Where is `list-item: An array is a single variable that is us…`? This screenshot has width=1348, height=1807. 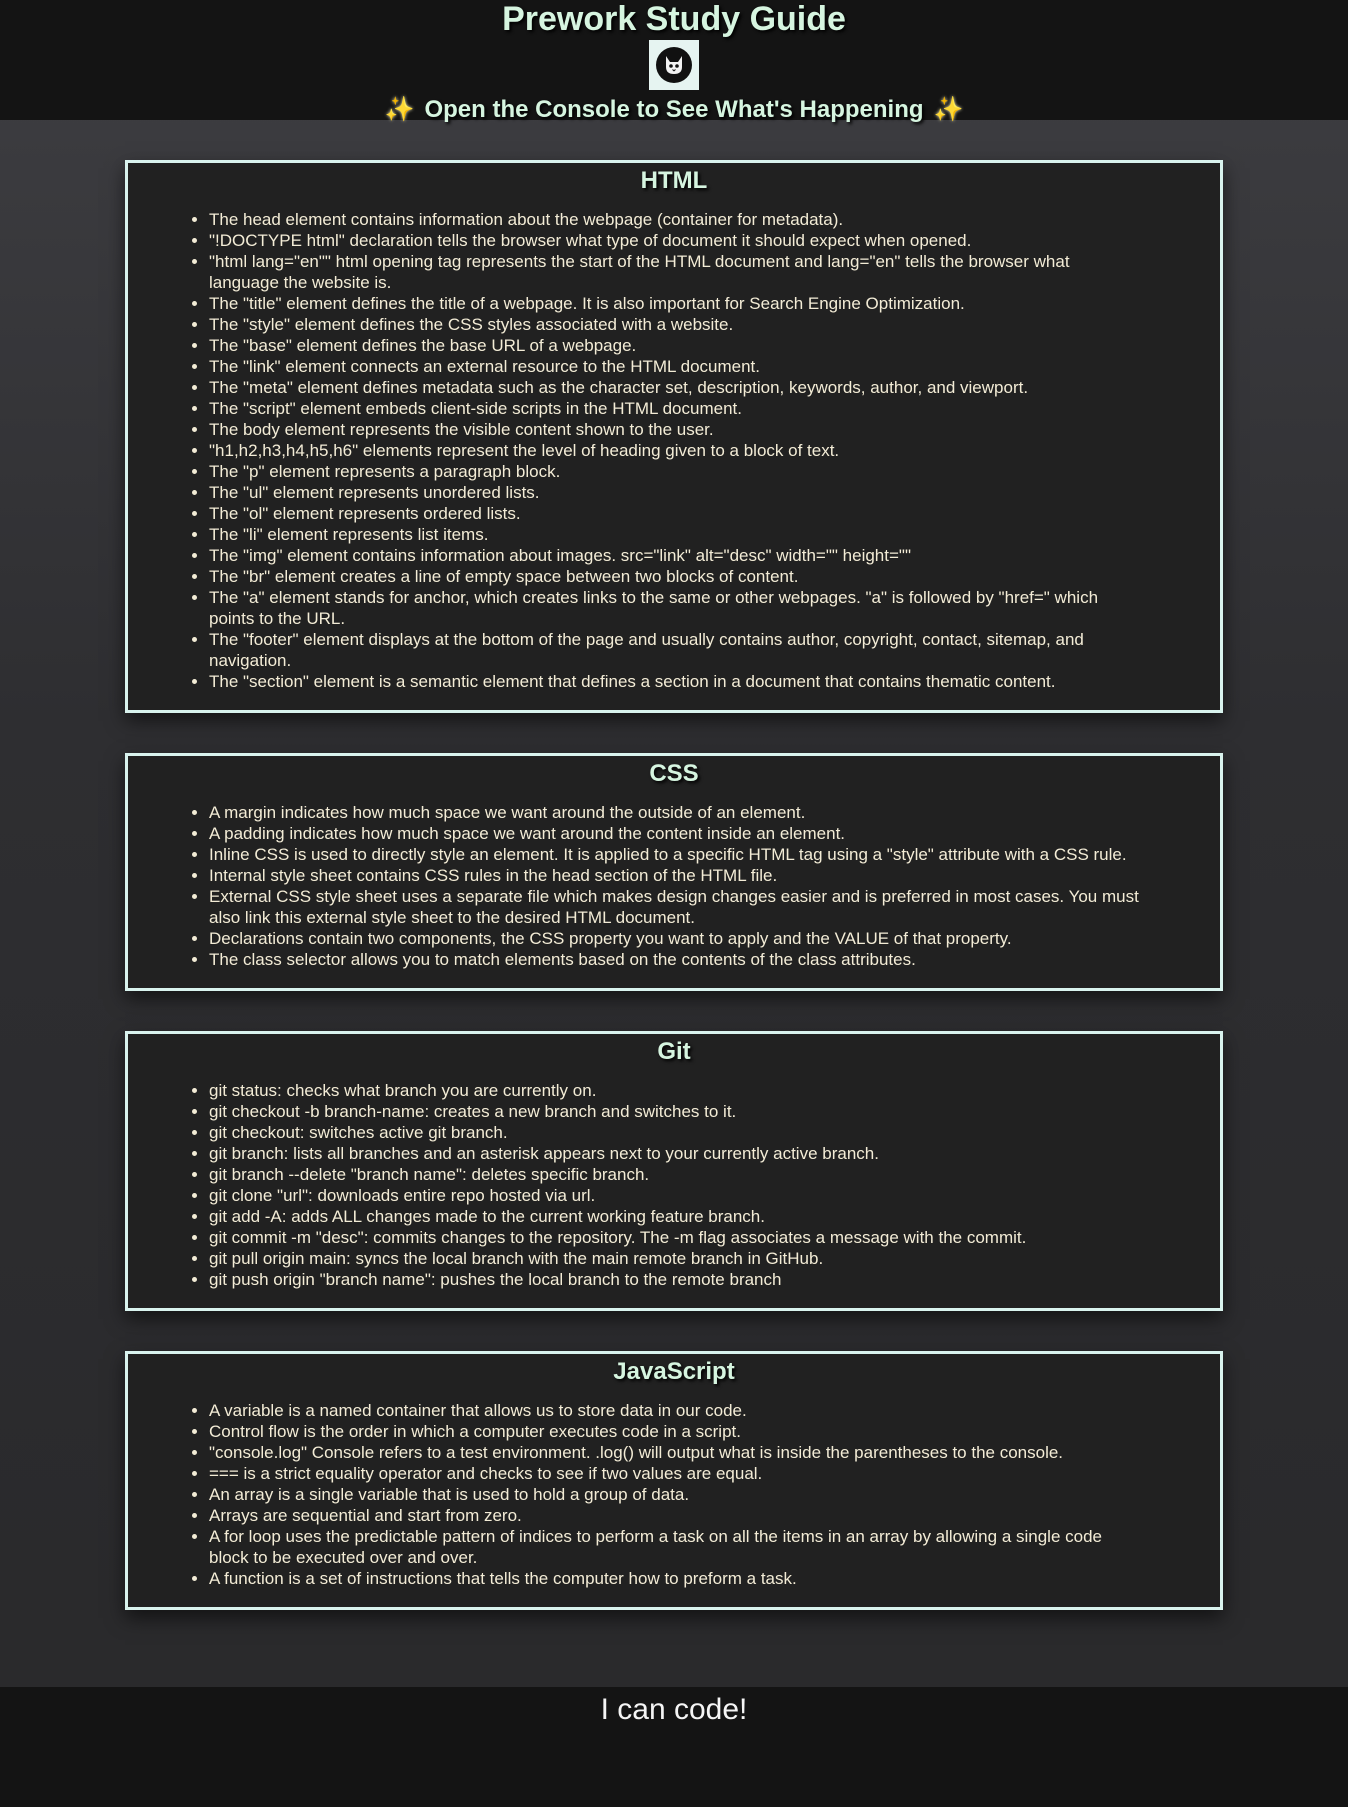 list-item: An array is a single variable that is us… is located at coordinates (674, 1494).